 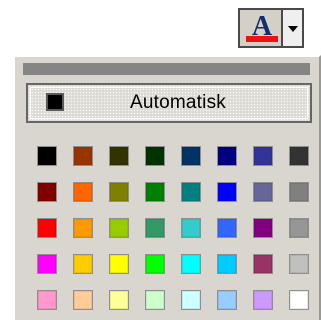 I want to click on palette-drag-handle, so click(x=166, y=69).